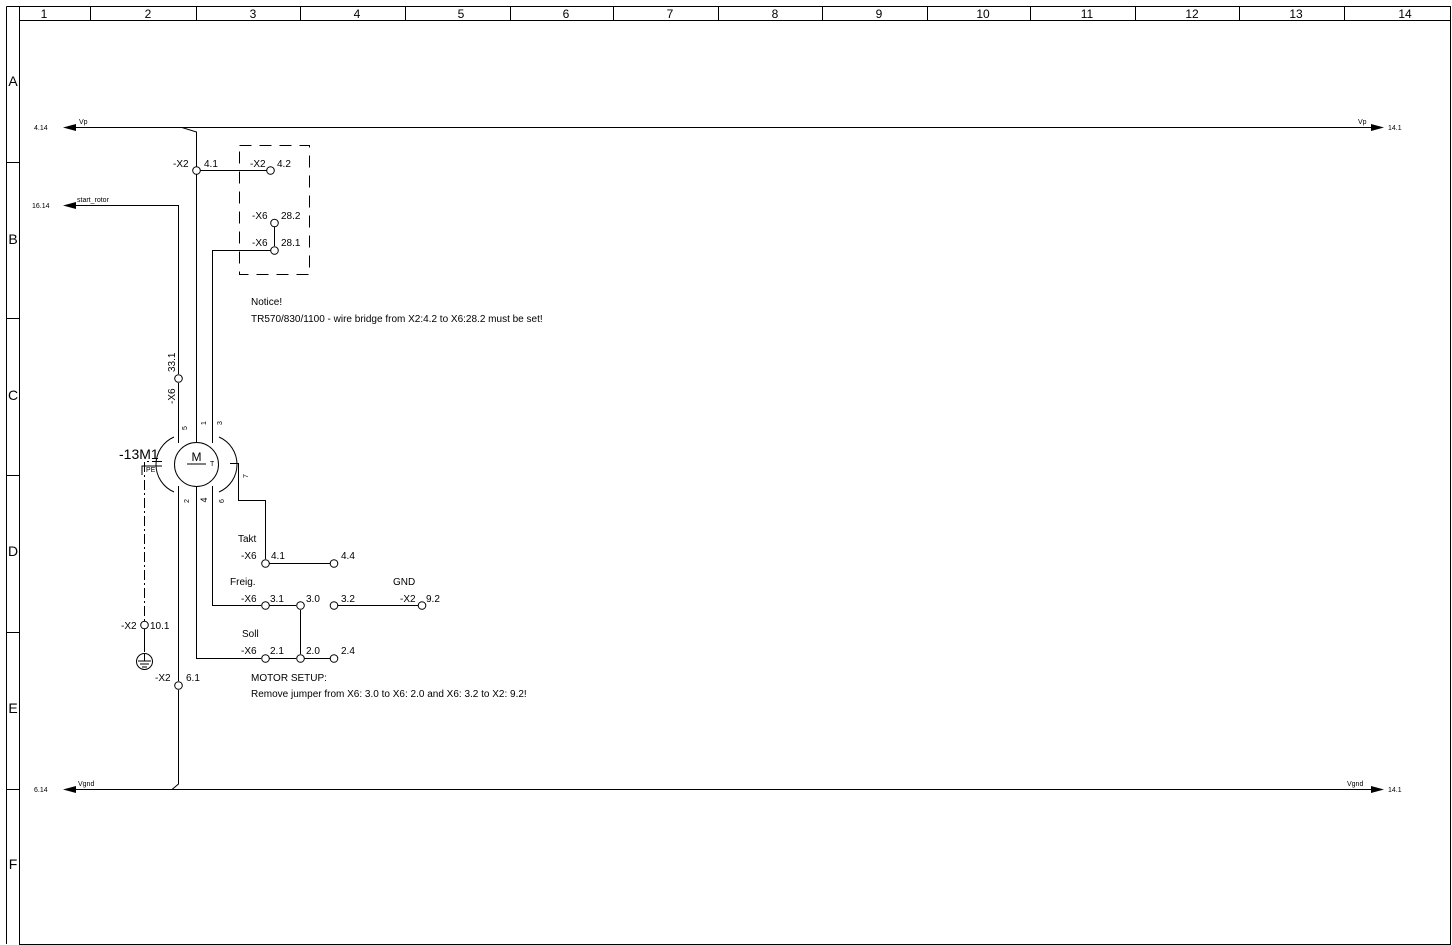 This screenshot has height=945, width=1452. I want to click on terminal-pin-label: 2.4, so click(348, 651).